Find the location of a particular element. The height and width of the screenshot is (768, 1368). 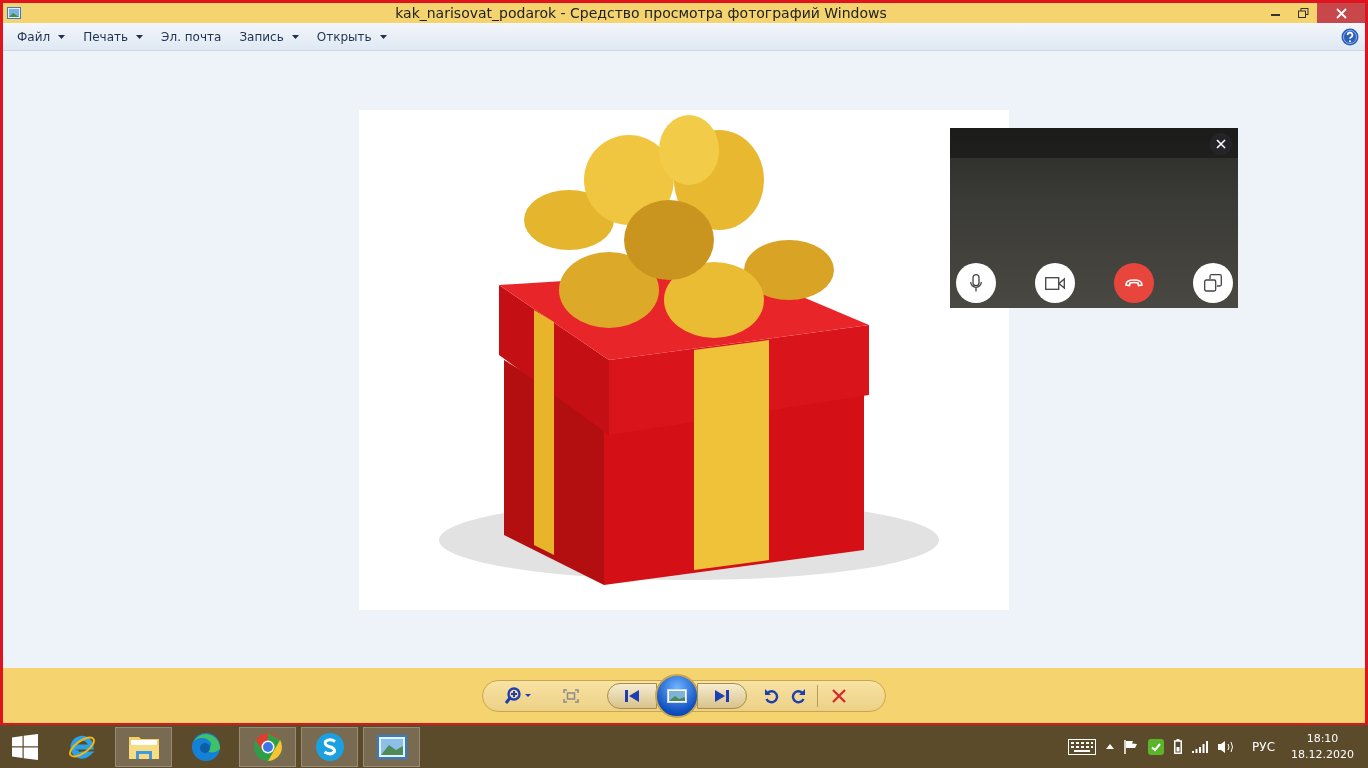

overlapping-squares-icon is located at coordinates (1213, 283).